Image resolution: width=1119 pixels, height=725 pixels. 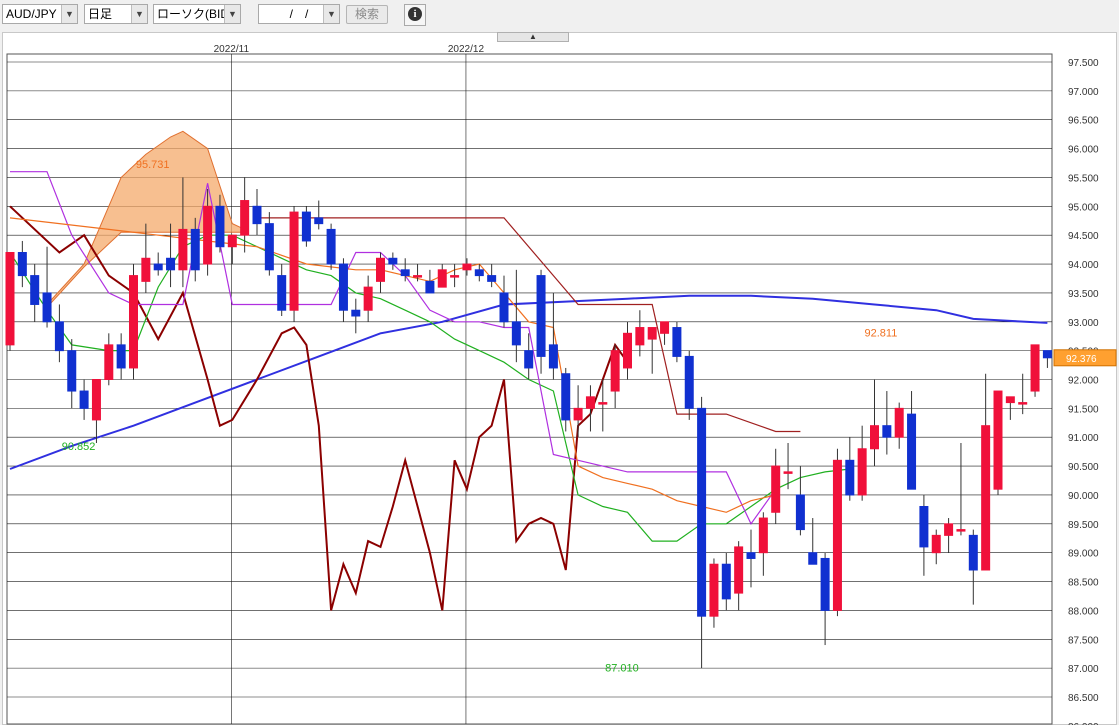 What do you see at coordinates (1083, 698) in the screenshot?
I see `y-tick-label: 86.500` at bounding box center [1083, 698].